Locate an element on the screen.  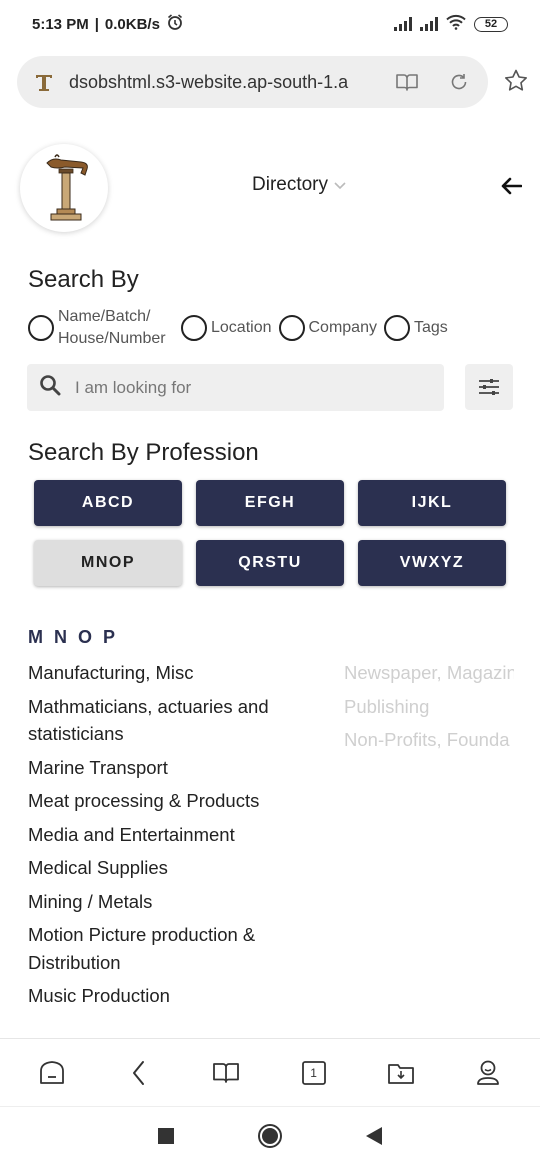
back-icon is located at coordinates (139, 1073).